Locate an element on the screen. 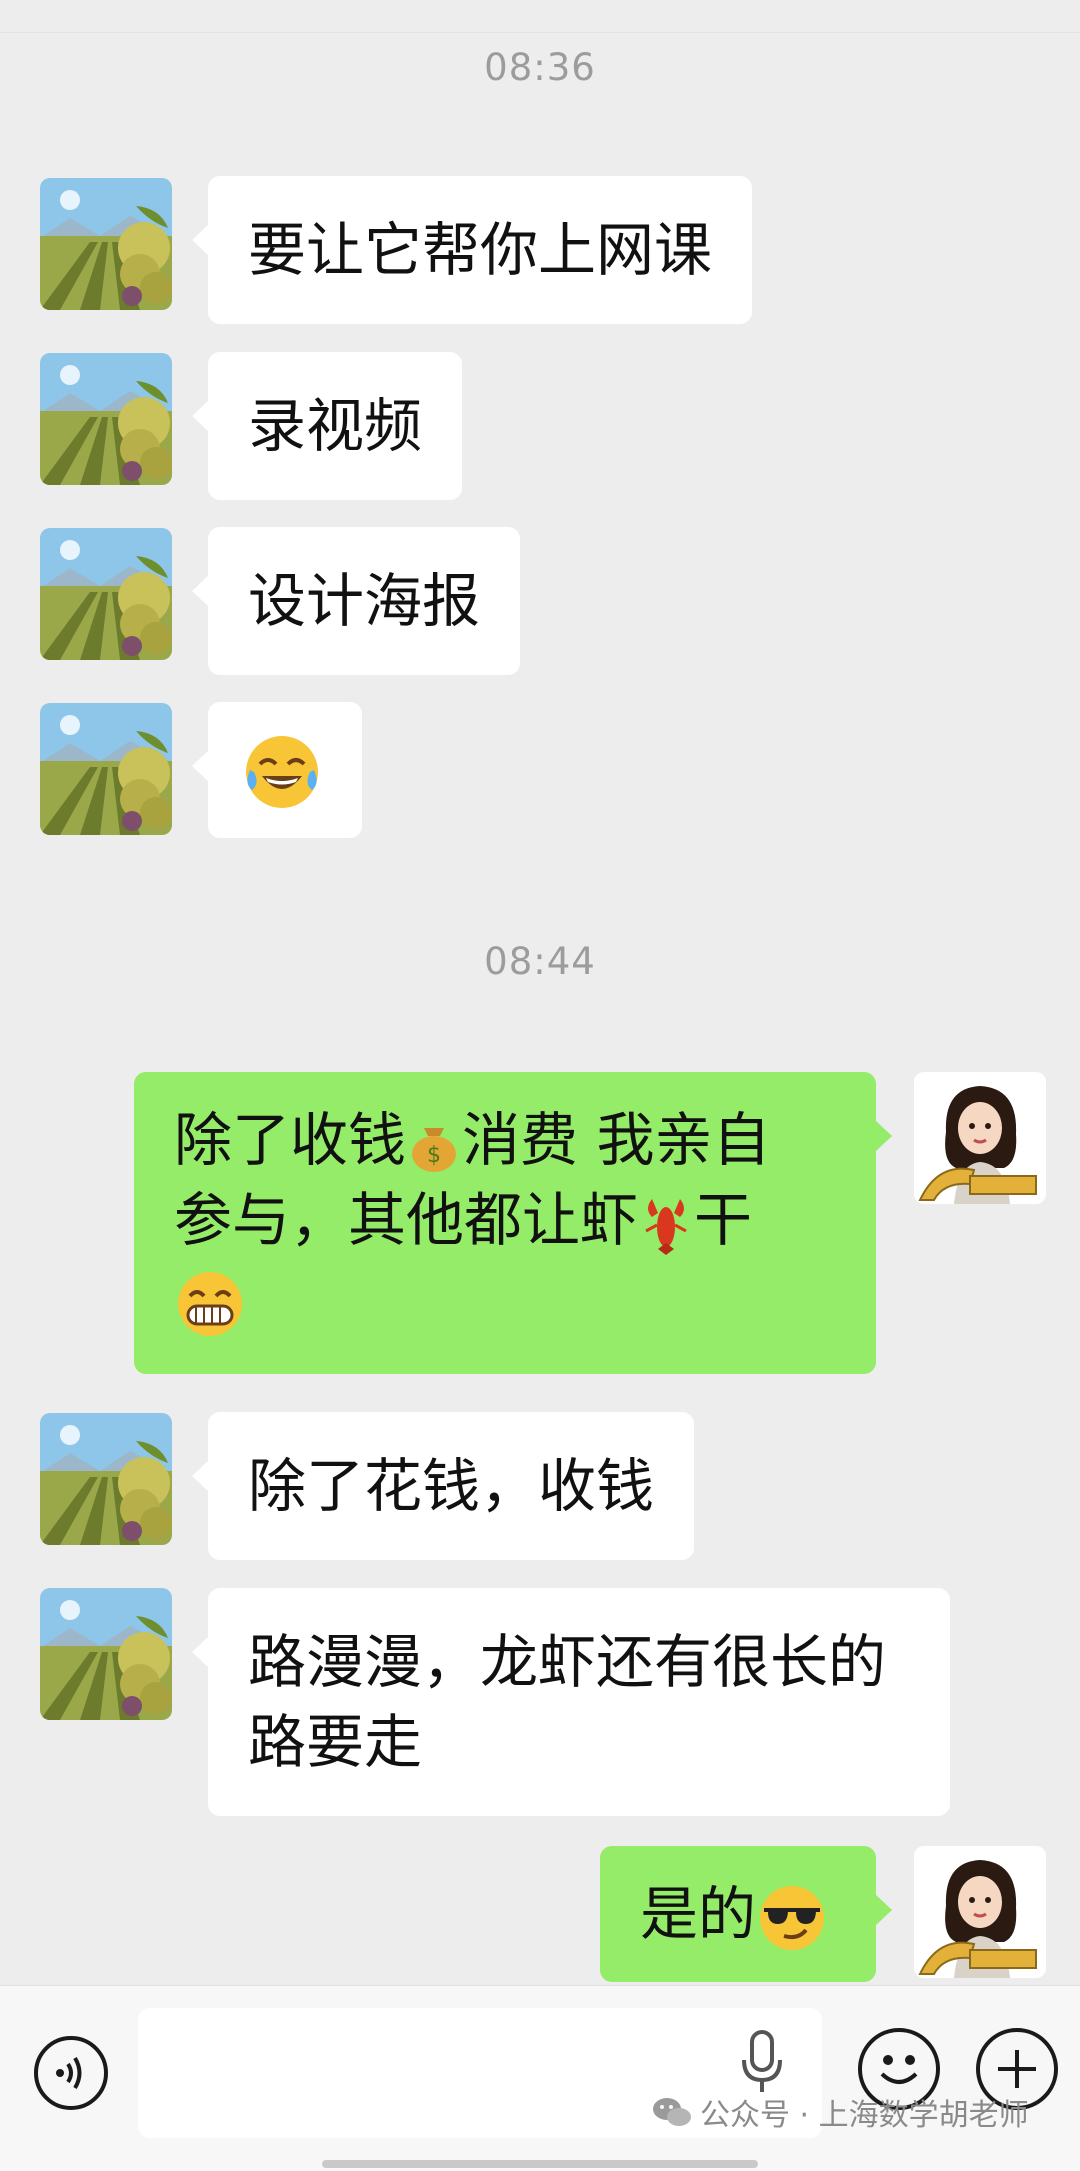 This screenshot has width=1080, height=2171. watermark: 公众号 · 上海数学胡老师 is located at coordinates (840, 2112).